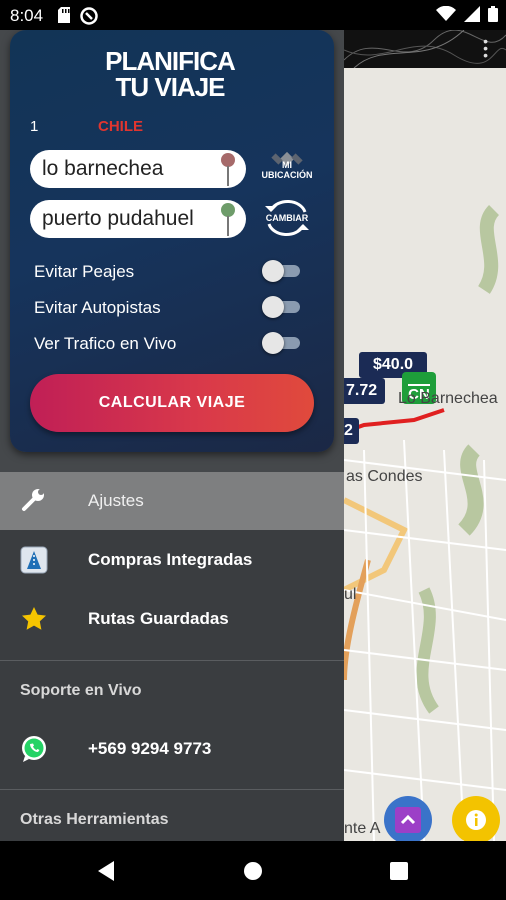 Image resolution: width=506 pixels, height=900 pixels. Describe the element at coordinates (281, 271) in the screenshot. I see `avoid-tolls-switch` at that location.